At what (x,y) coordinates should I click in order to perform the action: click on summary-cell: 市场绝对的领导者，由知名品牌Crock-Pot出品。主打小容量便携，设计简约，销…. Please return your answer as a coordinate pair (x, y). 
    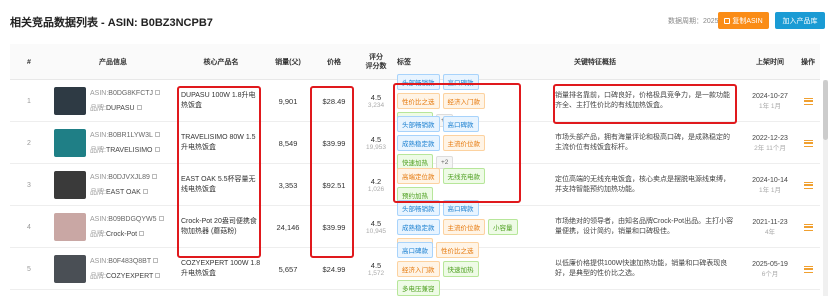
    Looking at the image, I should click on (645, 227).